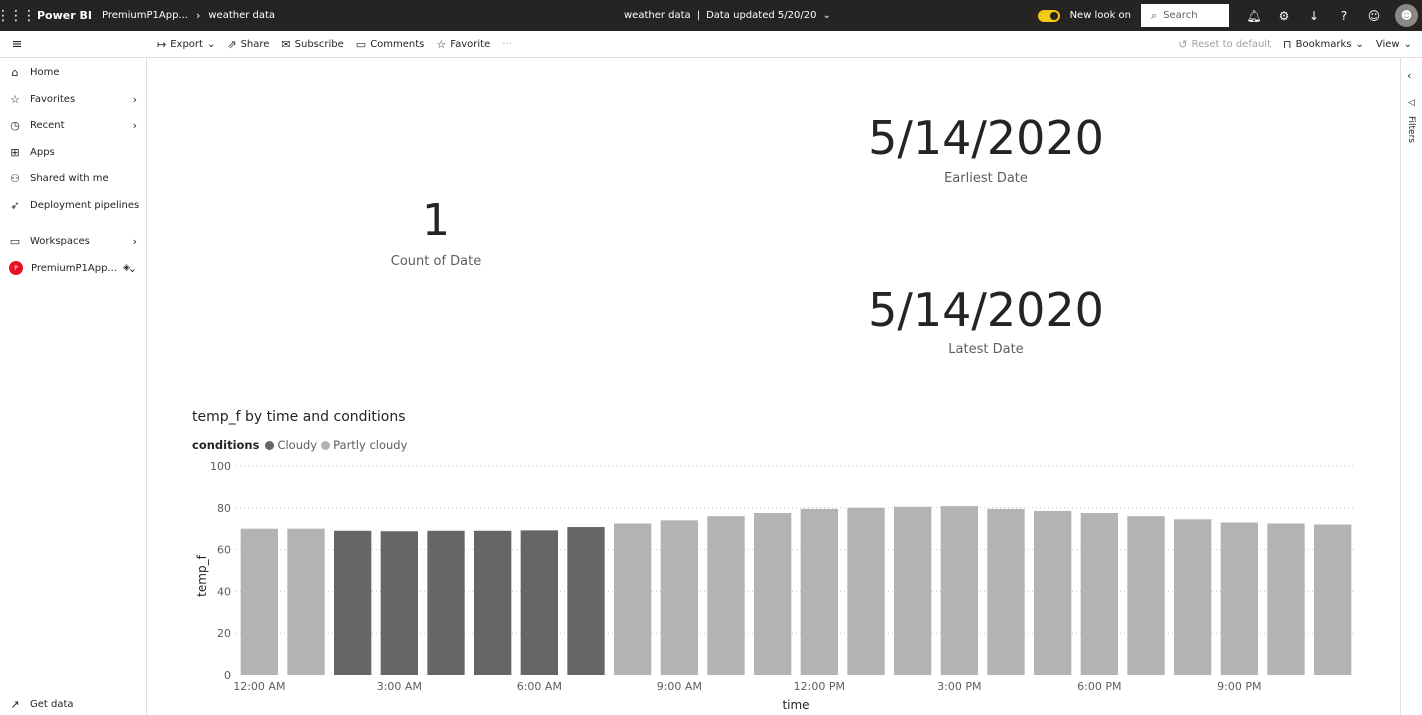  What do you see at coordinates (15, 205) in the screenshot?
I see `rocket-icon: ➶` at bounding box center [15, 205].